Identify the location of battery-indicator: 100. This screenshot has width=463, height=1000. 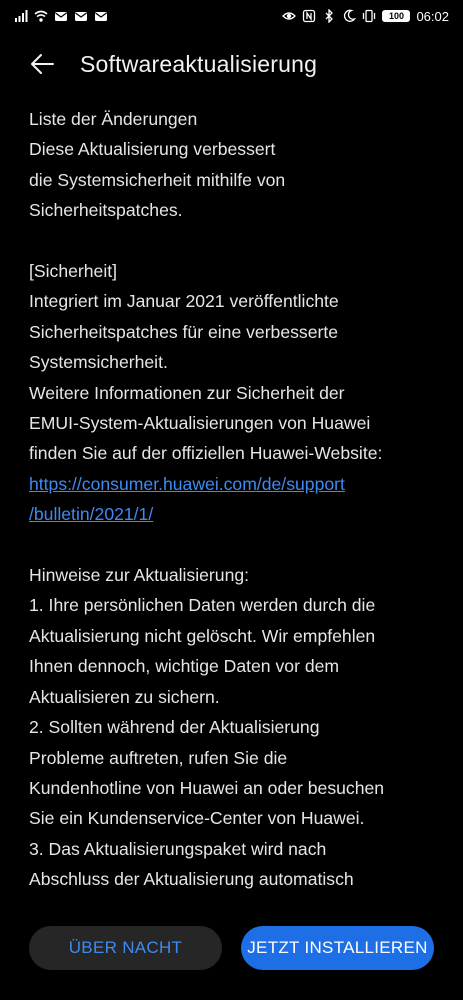
(396, 16).